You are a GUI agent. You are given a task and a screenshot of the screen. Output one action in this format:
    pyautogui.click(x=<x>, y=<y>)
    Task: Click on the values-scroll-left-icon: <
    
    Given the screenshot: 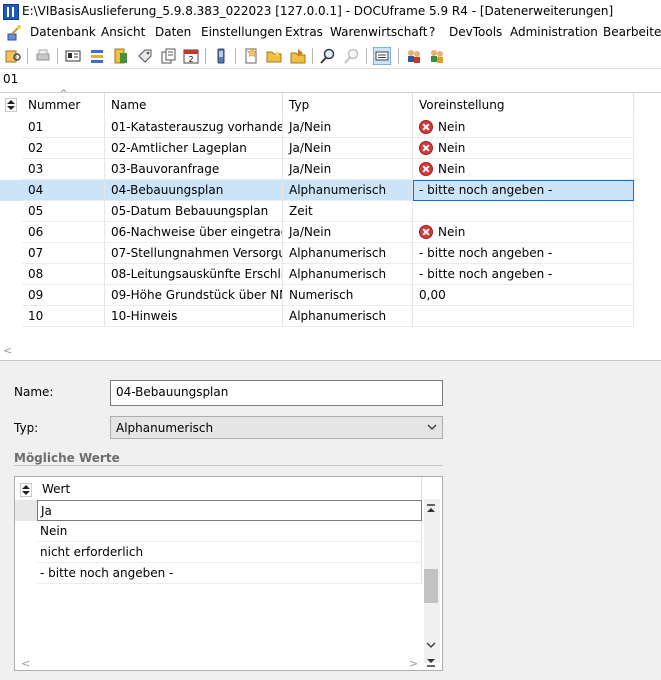 What is the action you would take?
    pyautogui.click(x=25, y=663)
    